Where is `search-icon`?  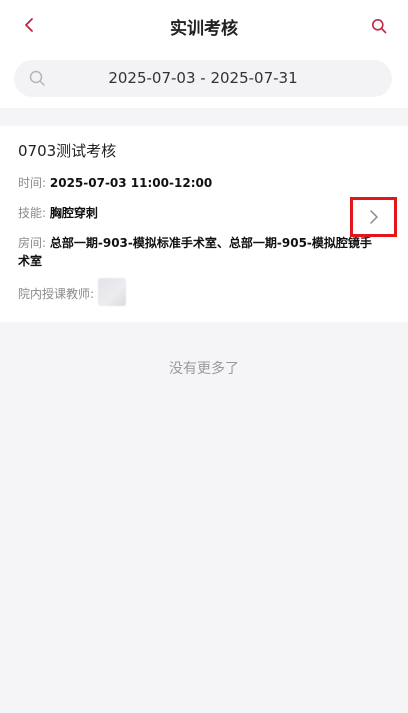 search-icon is located at coordinates (379, 26).